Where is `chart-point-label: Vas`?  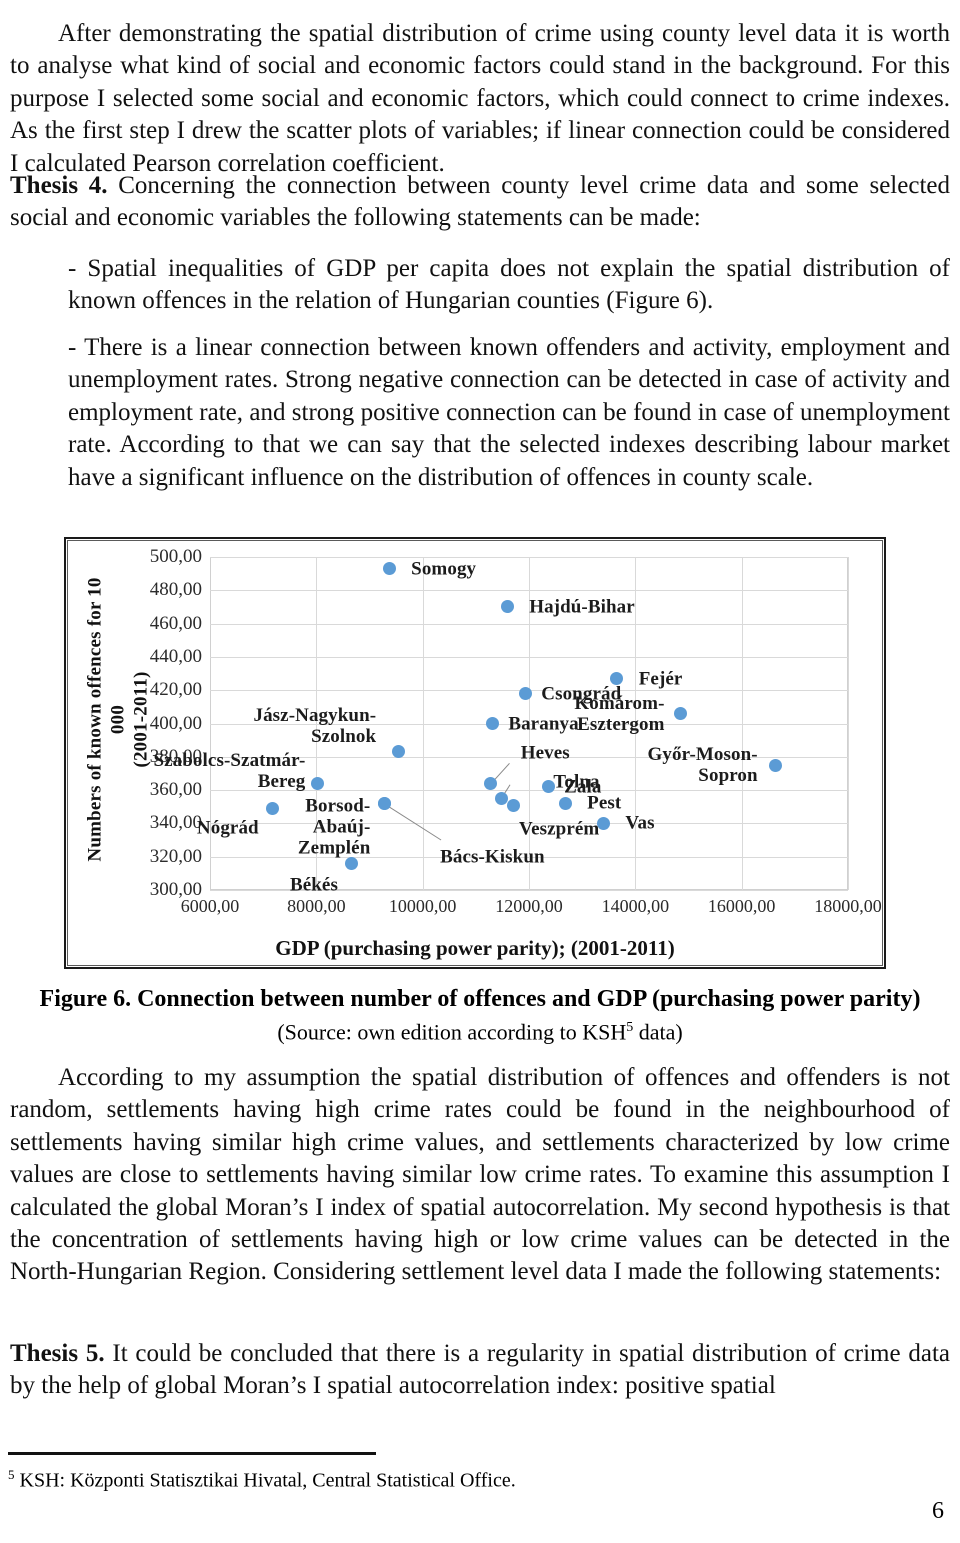 chart-point-label: Vas is located at coordinates (640, 823).